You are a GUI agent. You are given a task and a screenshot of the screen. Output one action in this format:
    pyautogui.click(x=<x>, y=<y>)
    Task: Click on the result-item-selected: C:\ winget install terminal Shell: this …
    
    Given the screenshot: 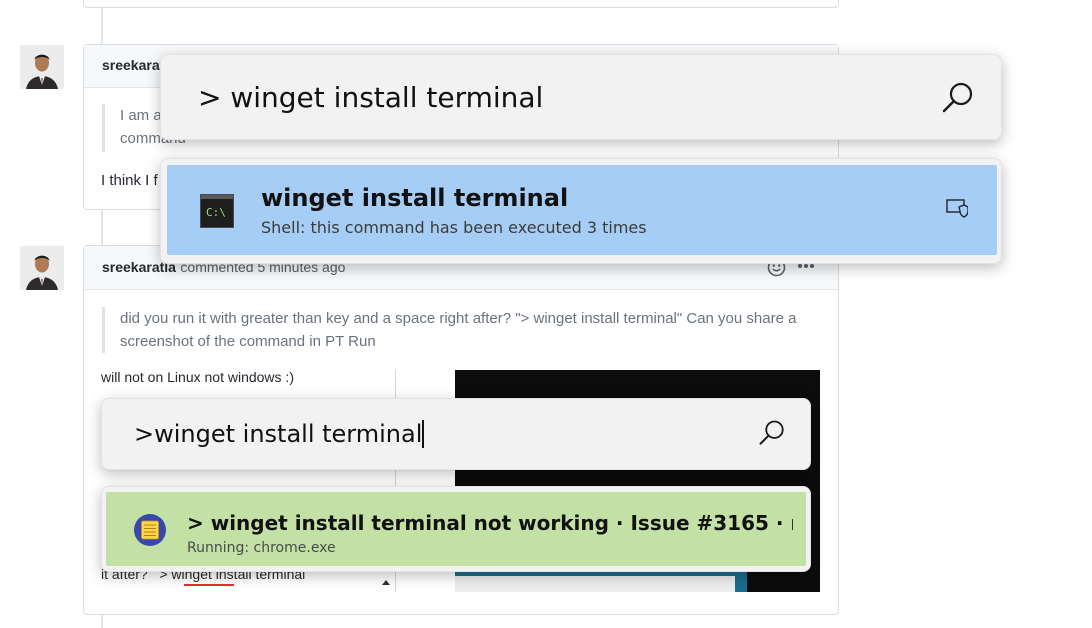 What is the action you would take?
    pyautogui.click(x=582, y=210)
    